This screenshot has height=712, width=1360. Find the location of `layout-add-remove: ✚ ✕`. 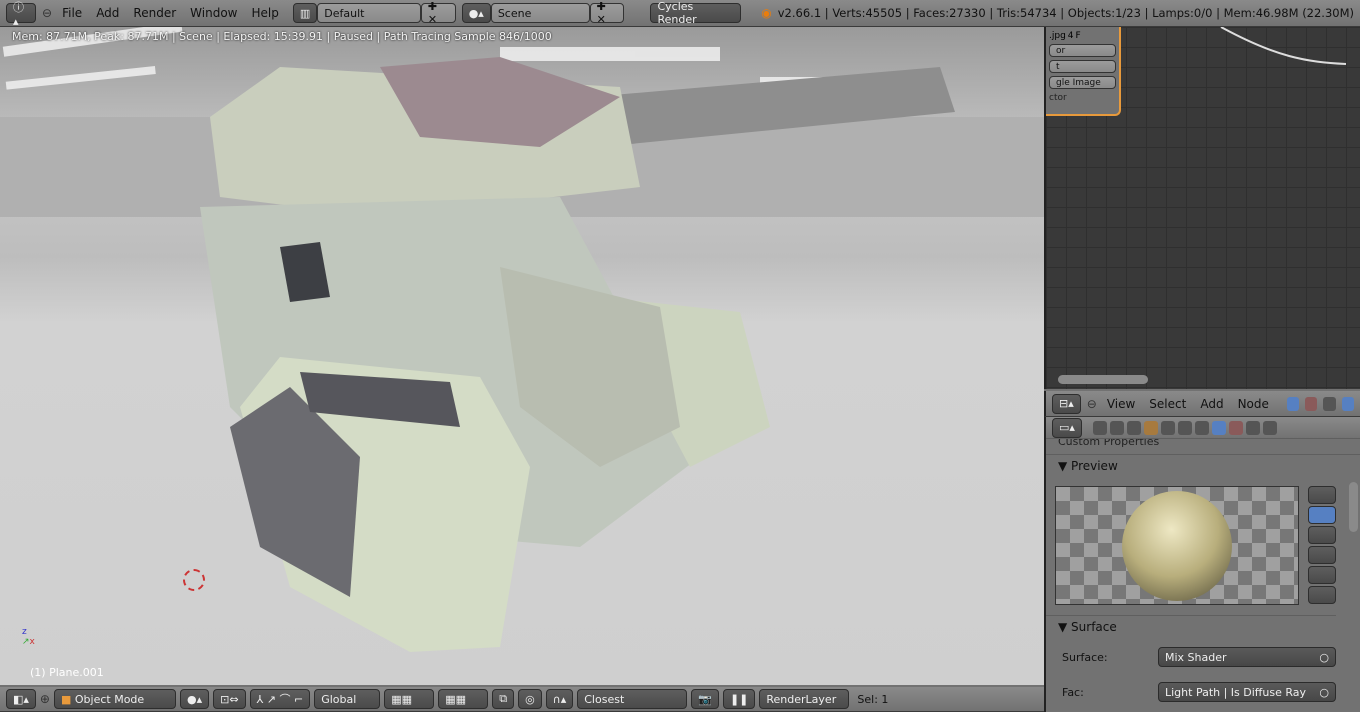

layout-add-remove: ✚ ✕ is located at coordinates (438, 13).